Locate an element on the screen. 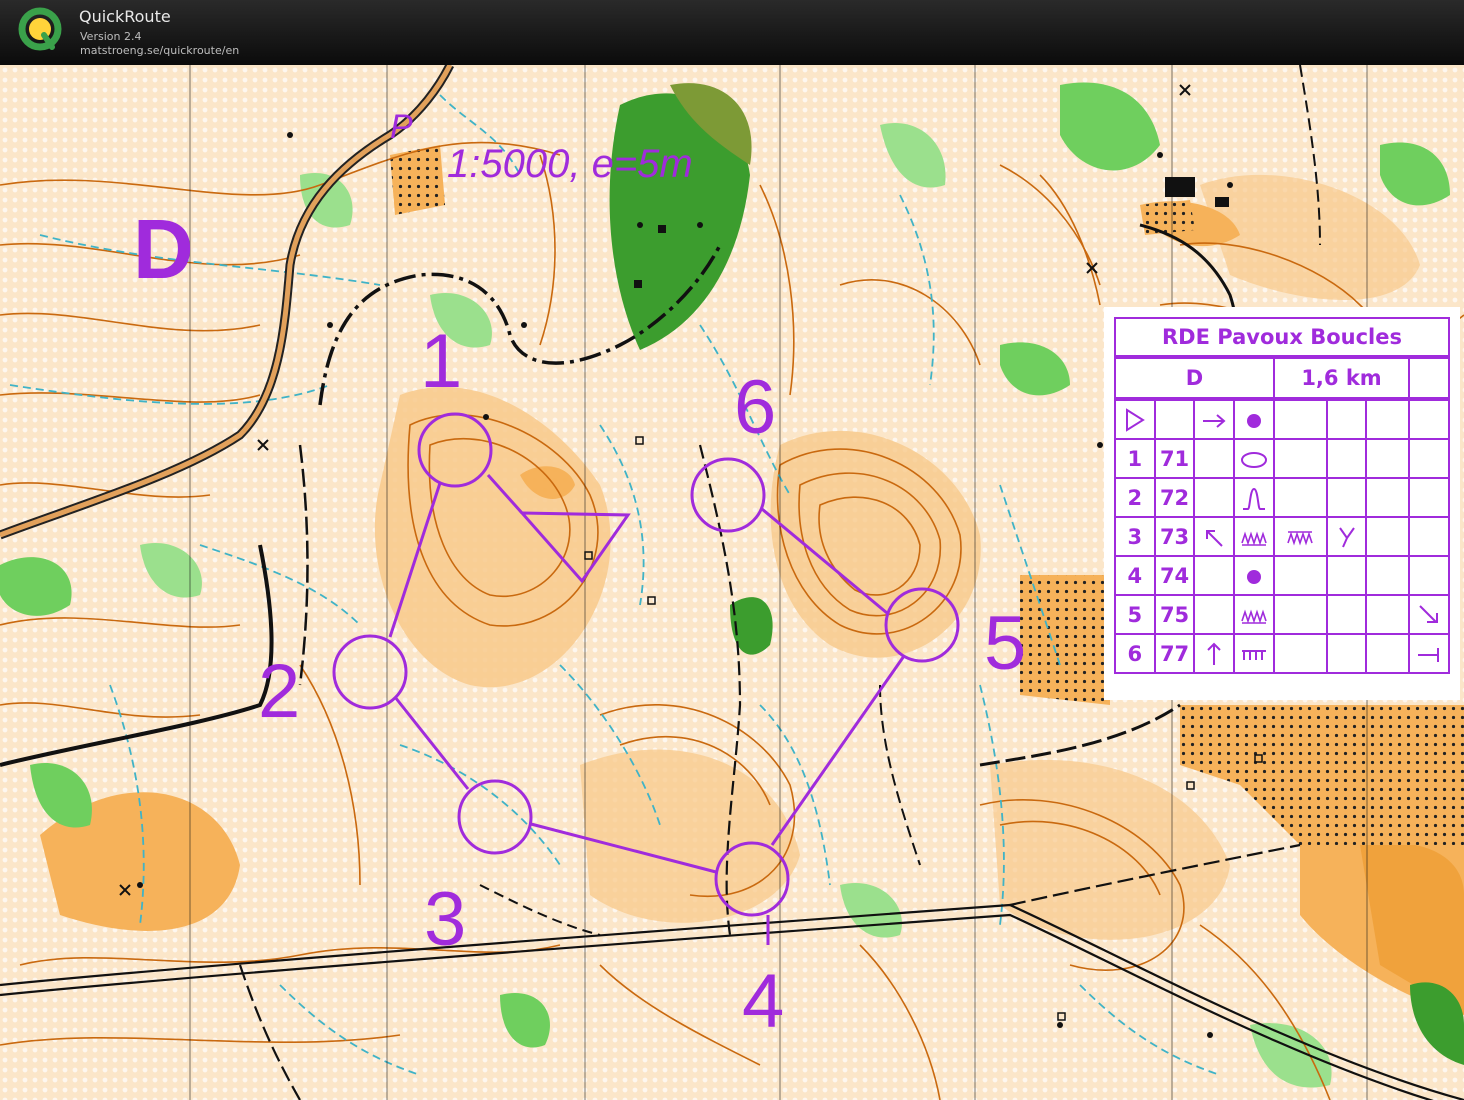  y-icon is located at coordinates (1346, 537).